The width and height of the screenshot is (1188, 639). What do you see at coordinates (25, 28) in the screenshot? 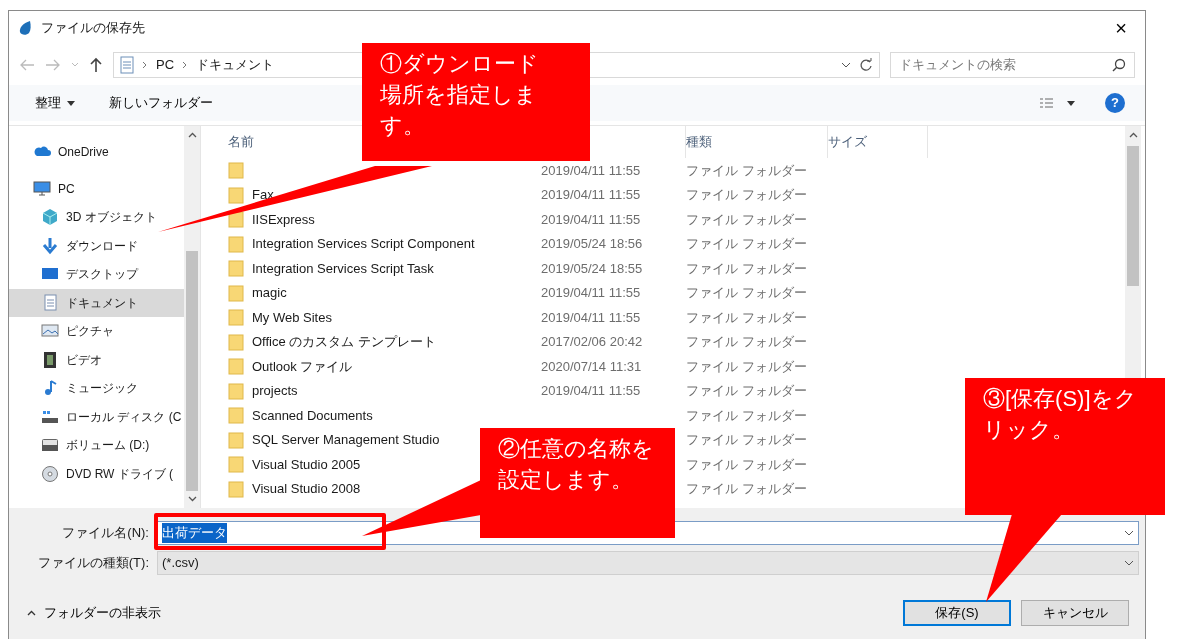
I see `app-drop-icon` at bounding box center [25, 28].